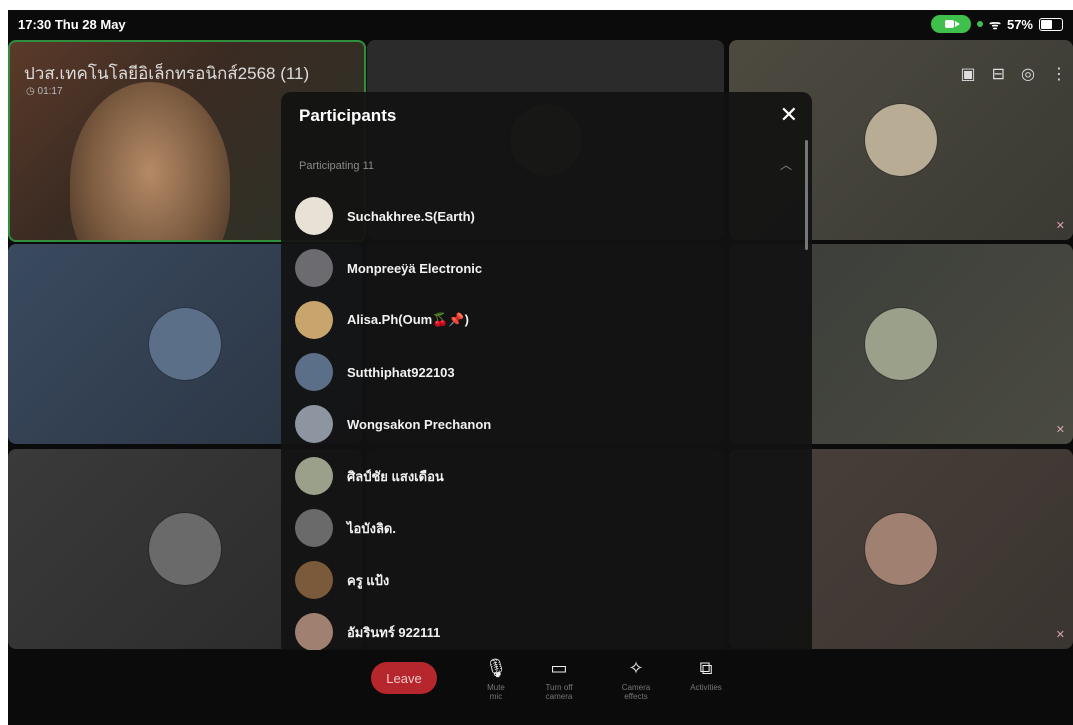 The height and width of the screenshot is (725, 1073). What do you see at coordinates (535, 528) in the screenshot?
I see `participant-row: ไอบังลิด.` at bounding box center [535, 528].